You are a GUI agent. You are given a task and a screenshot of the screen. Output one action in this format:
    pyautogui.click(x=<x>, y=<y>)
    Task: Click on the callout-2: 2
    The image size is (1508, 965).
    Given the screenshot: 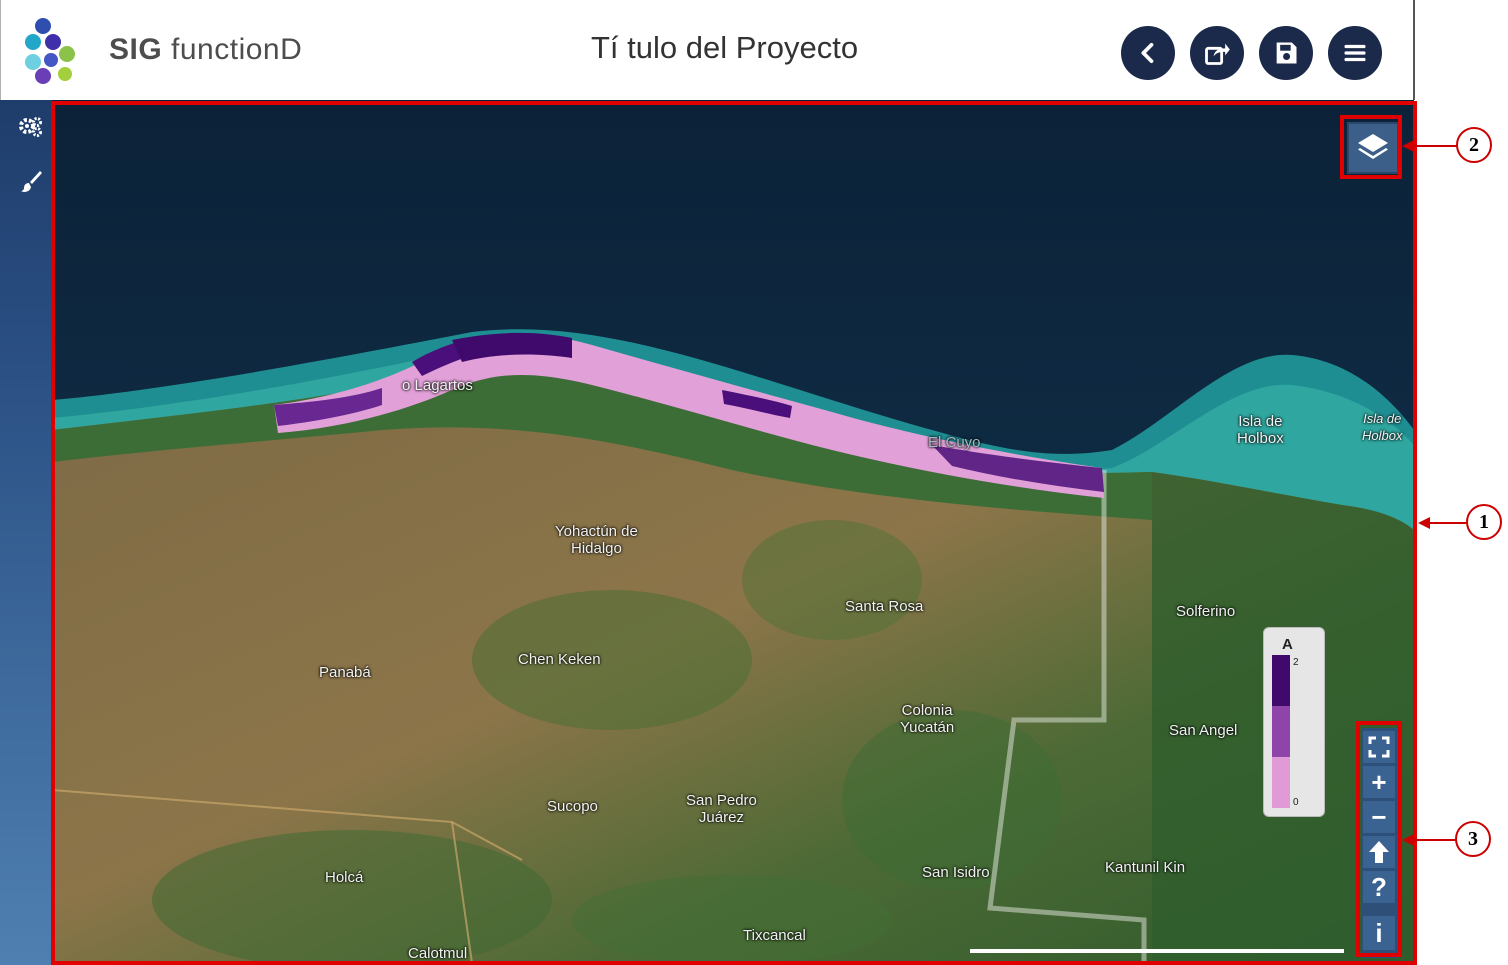 What is the action you would take?
    pyautogui.click(x=1474, y=145)
    